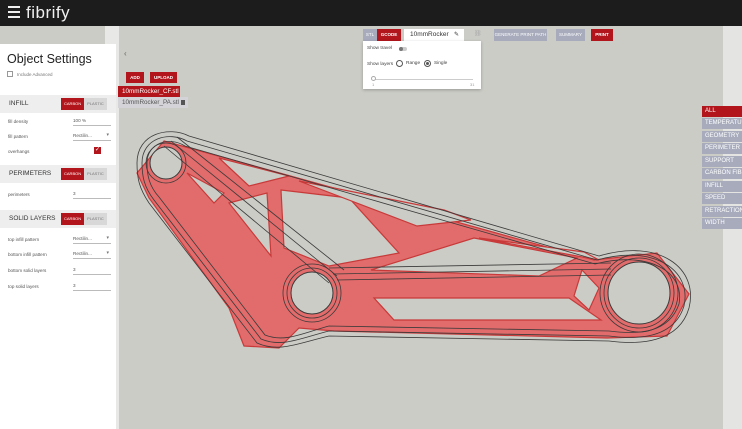 This screenshot has height=429, width=742. I want to click on fill-density-input: 100 %, so click(92, 121).